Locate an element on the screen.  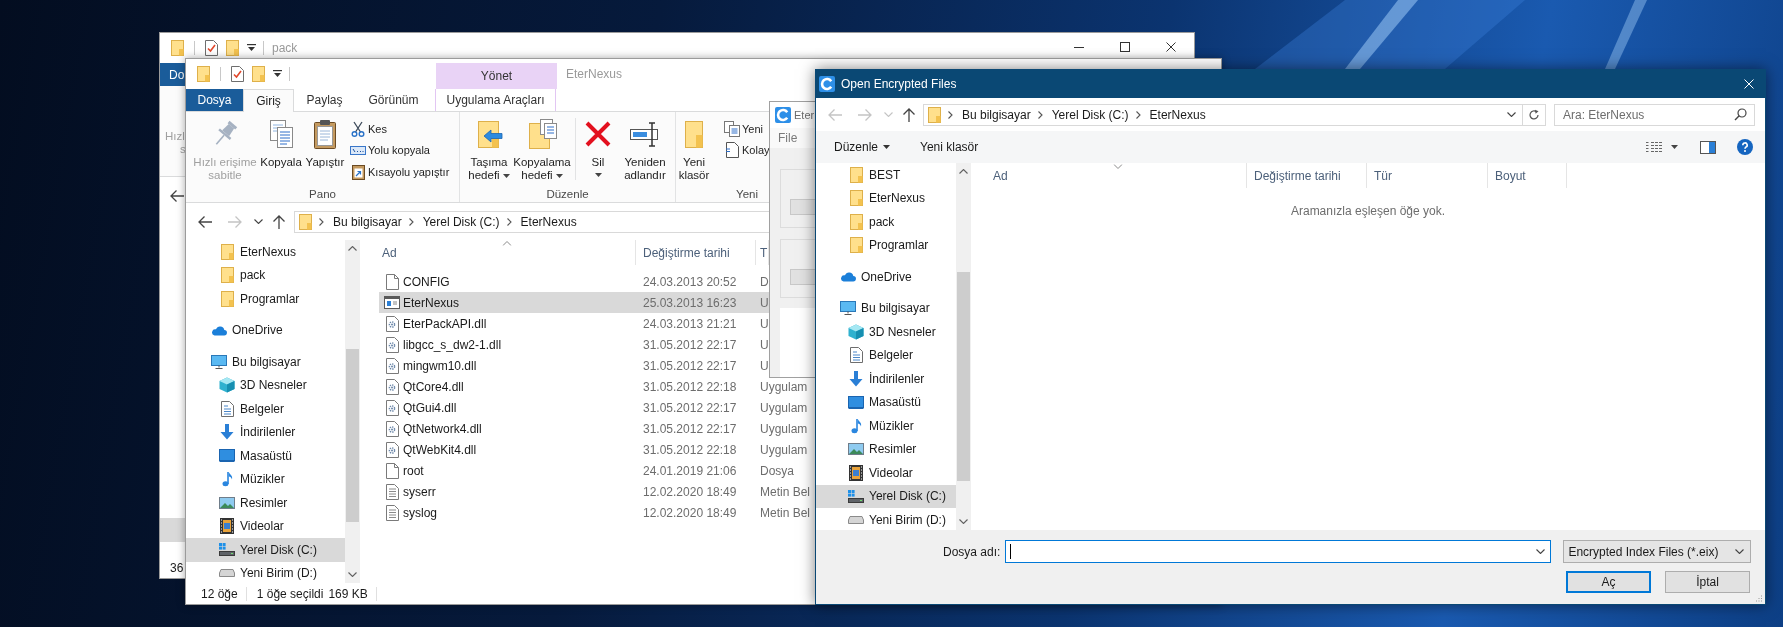
column-header: Tür is located at coordinates (1427, 175).